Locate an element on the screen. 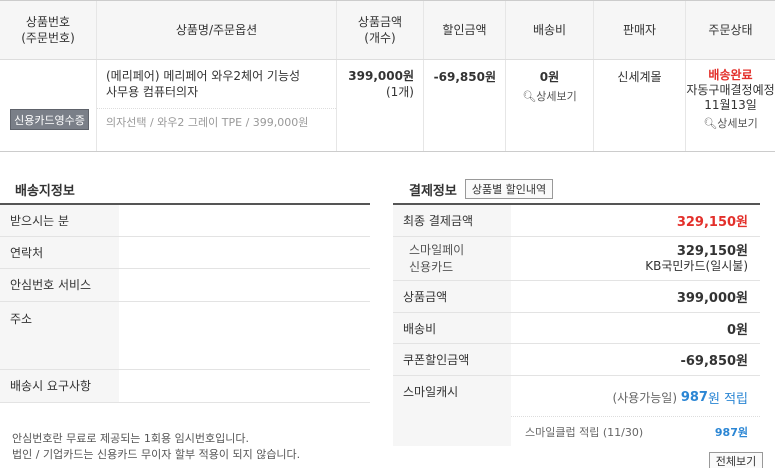 Image resolution: width=775 pixels, height=468 pixels. header-status: 주문상태 is located at coordinates (730, 30).